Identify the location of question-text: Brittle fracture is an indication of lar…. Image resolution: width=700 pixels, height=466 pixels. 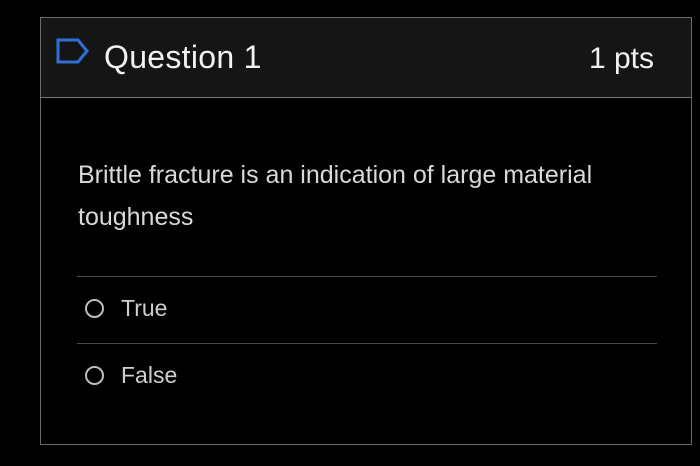
(335, 196).